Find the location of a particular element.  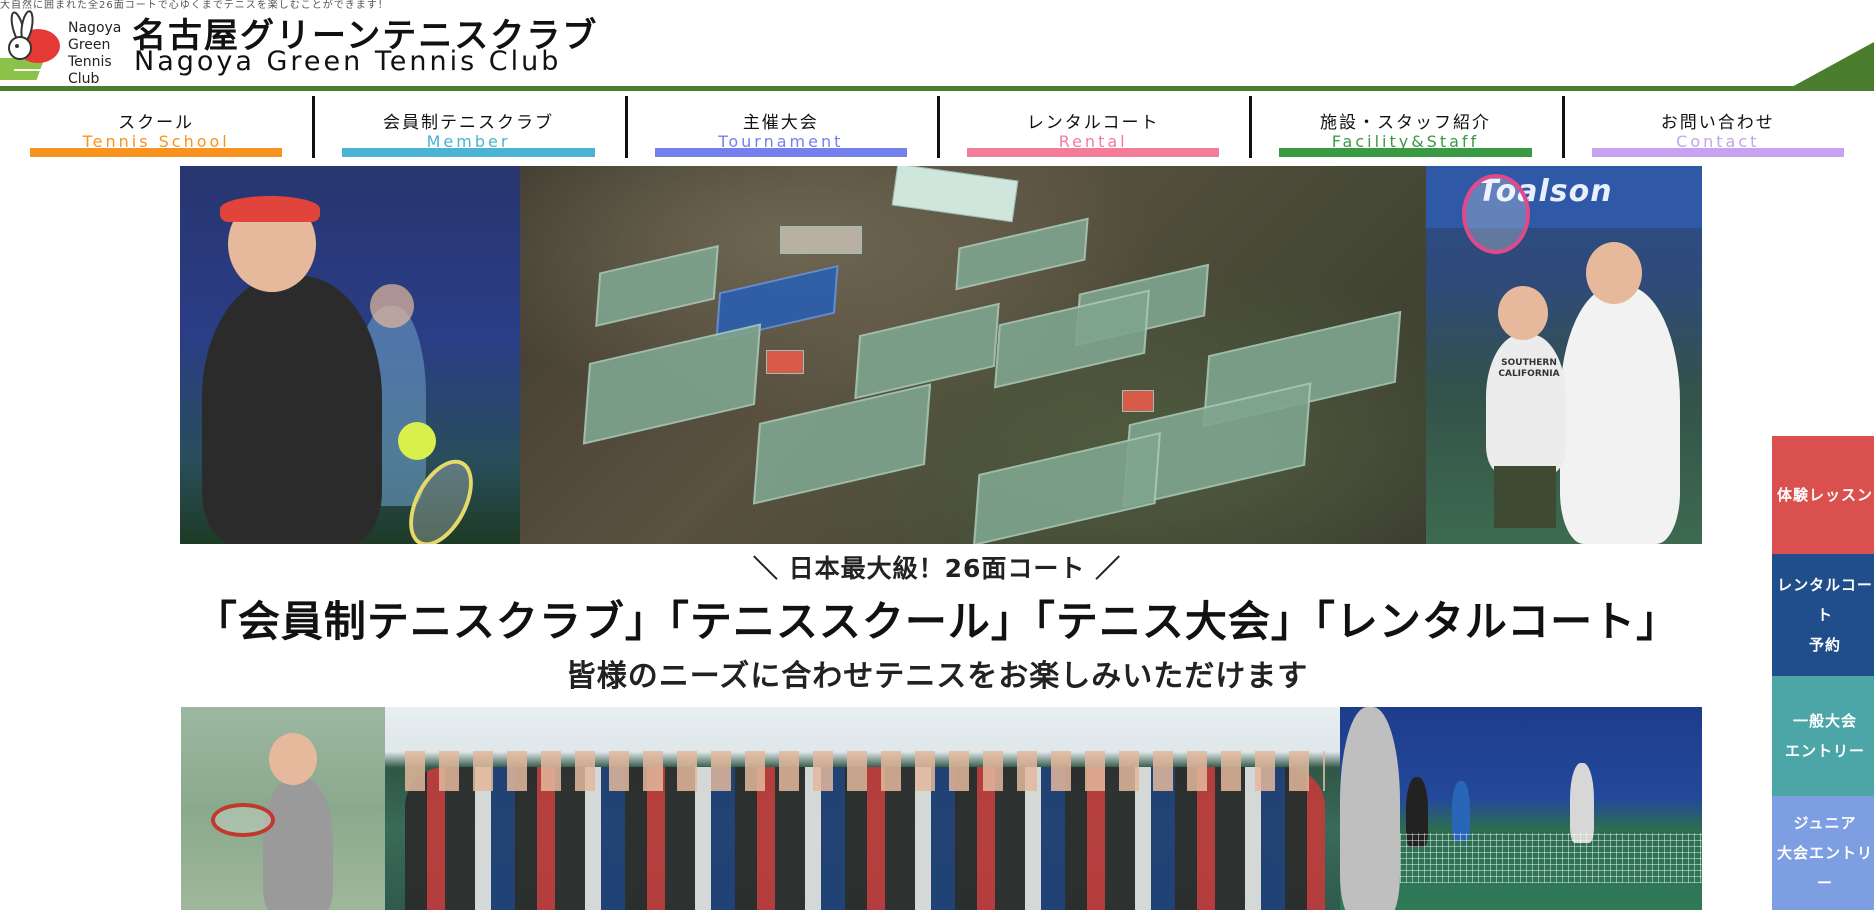

side-tab-general-entry: 一般大会 エントリー is located at coordinates (1823, 736).